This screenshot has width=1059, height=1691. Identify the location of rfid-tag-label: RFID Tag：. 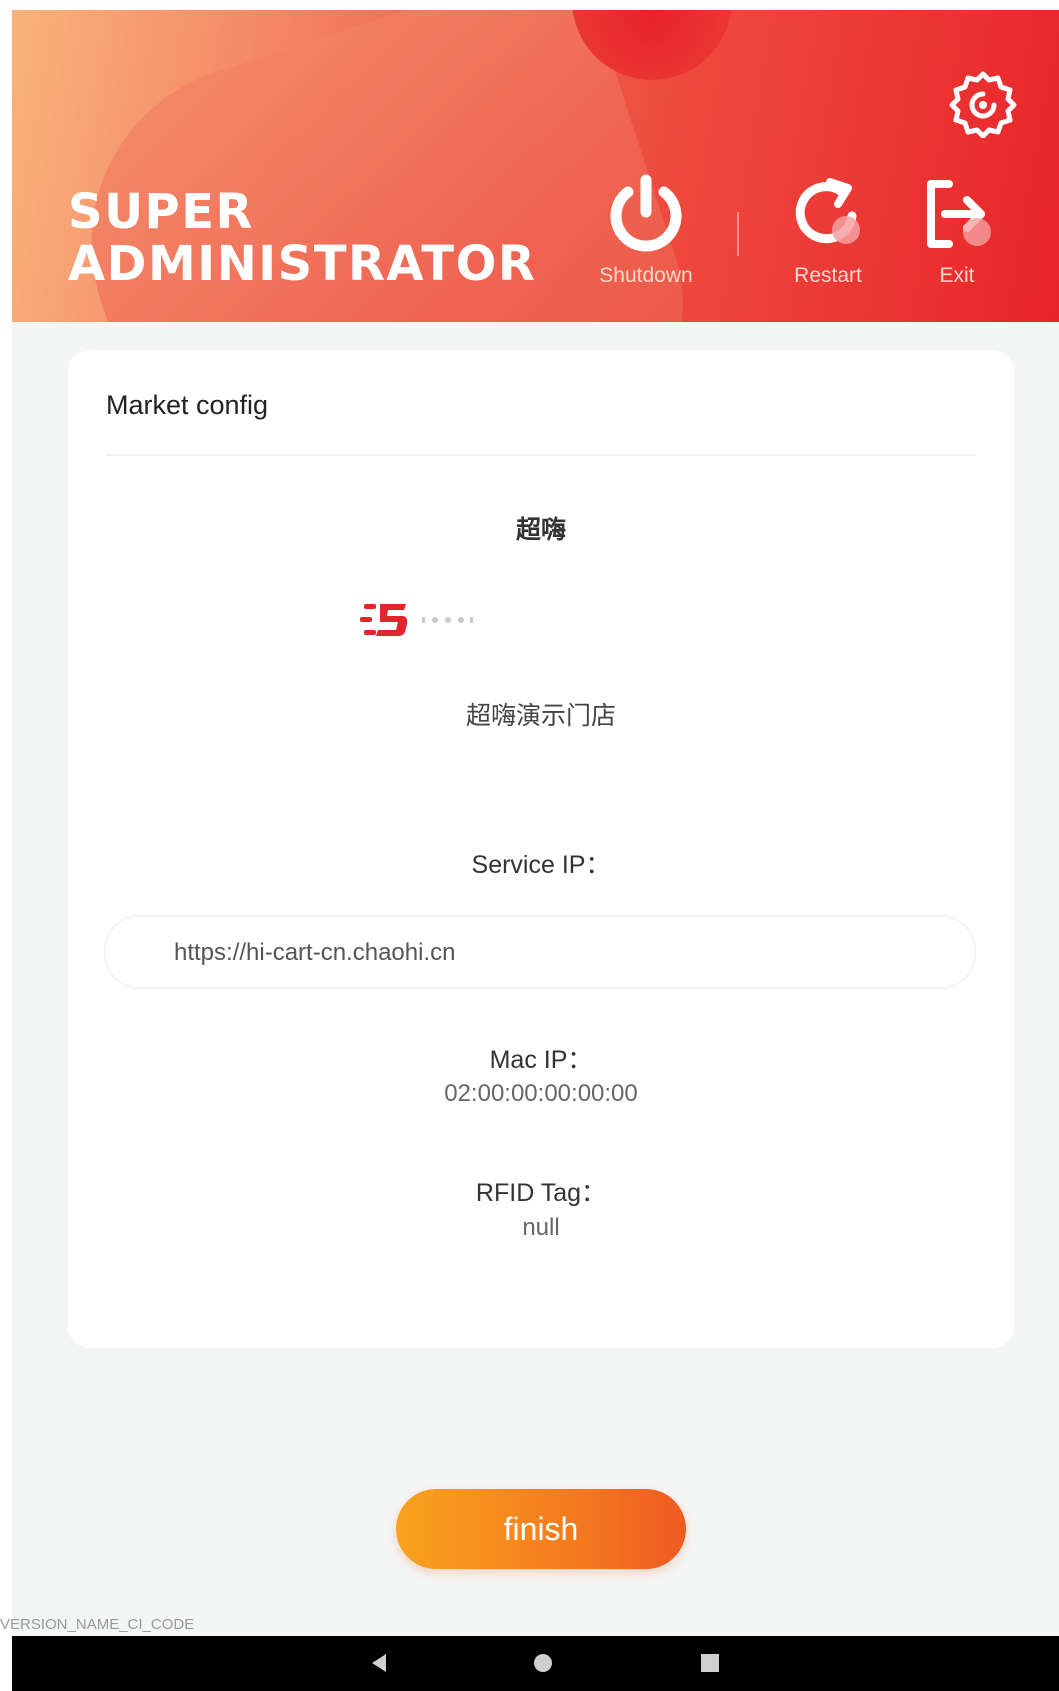
(541, 1193).